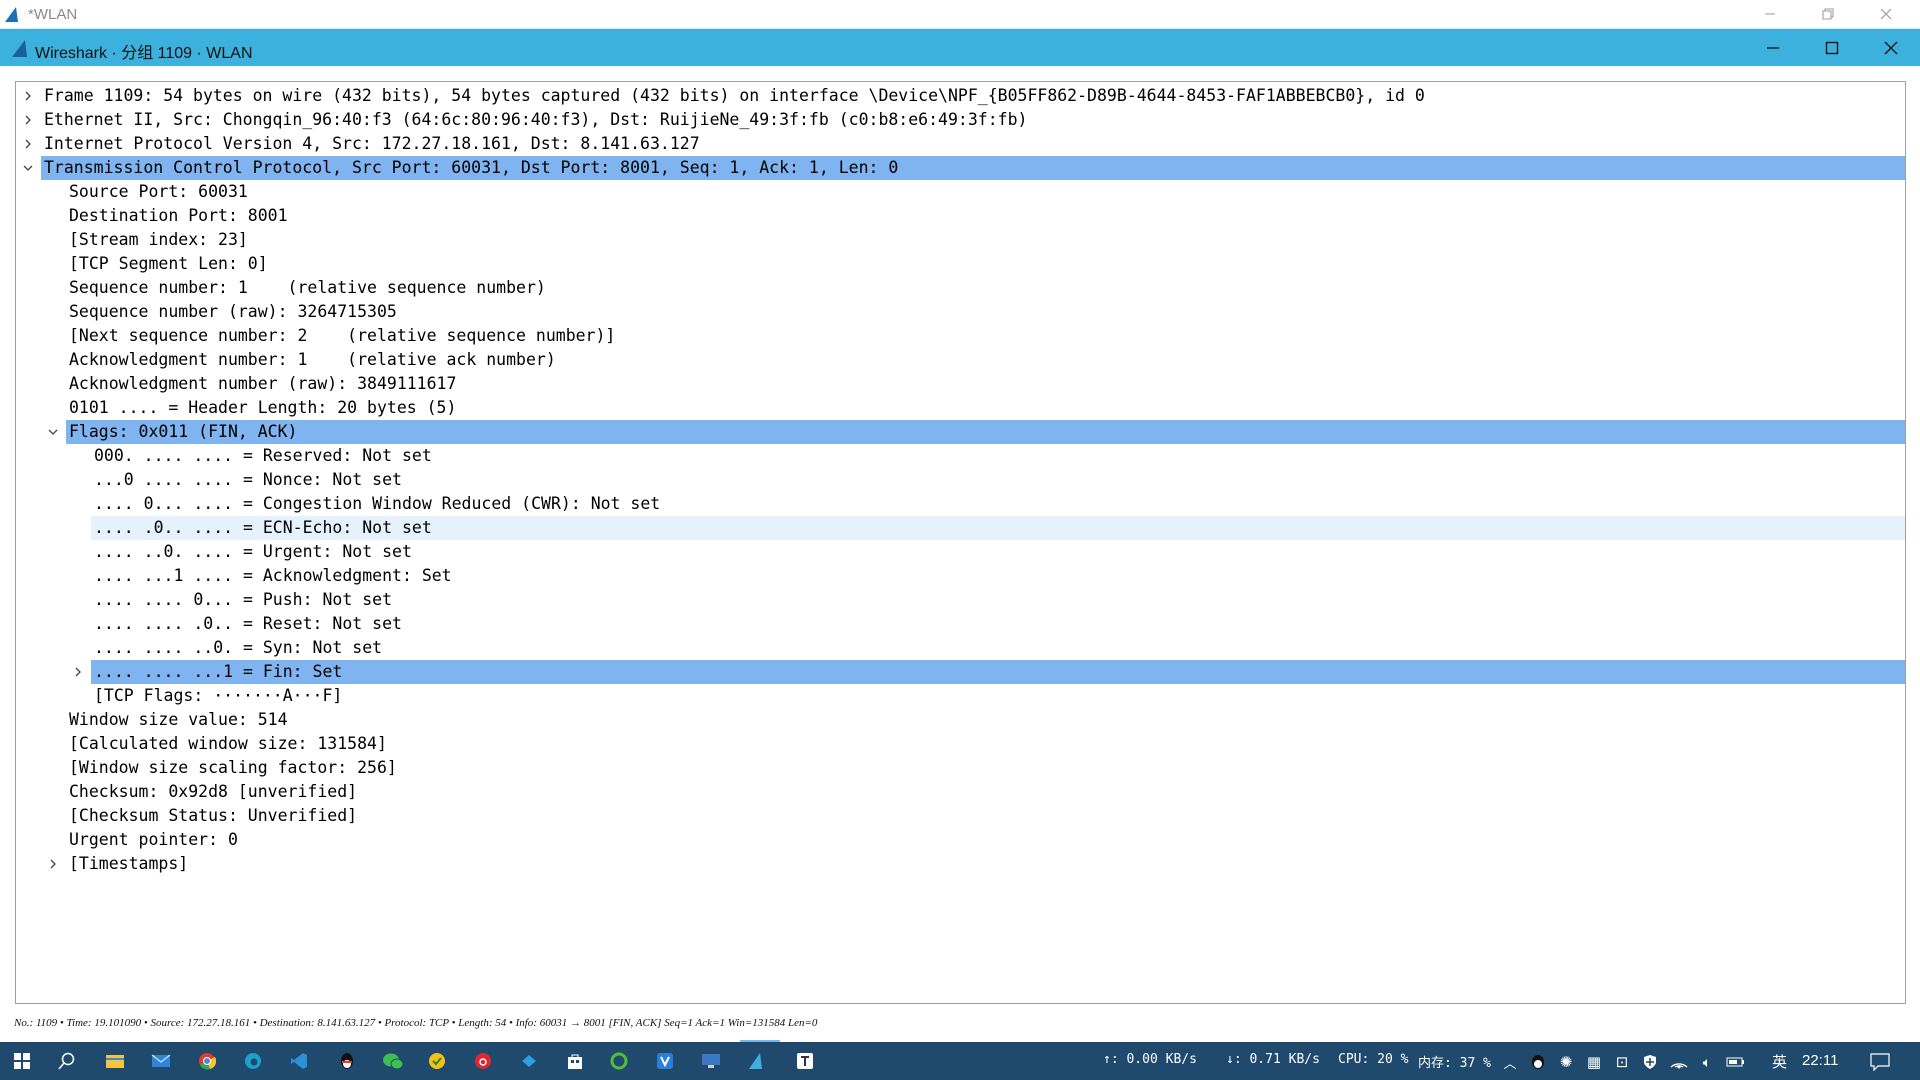  Describe the element at coordinates (960, 456) in the screenshot. I see `tree-row: 000. .... .... = Reserved: Not set` at that location.